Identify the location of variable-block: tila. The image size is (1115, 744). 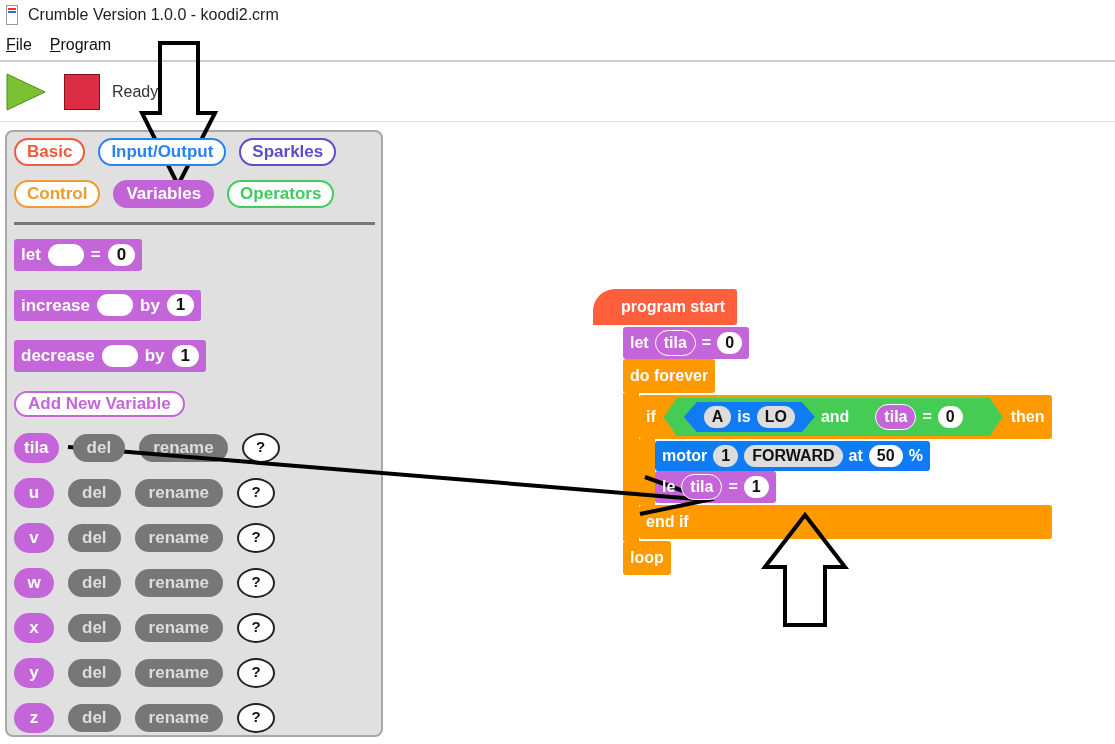
(36, 447).